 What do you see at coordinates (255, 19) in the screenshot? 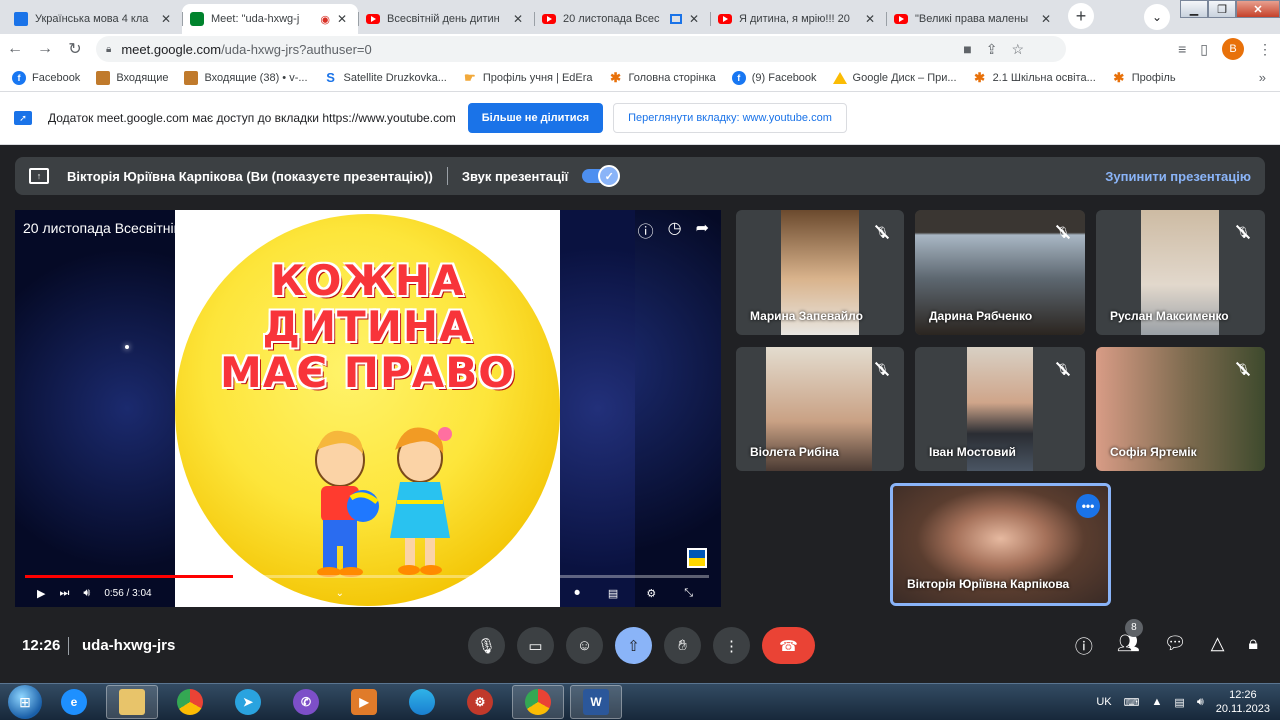
I see `tab-title: Meet: "uda-hxwg-j` at bounding box center [255, 19].